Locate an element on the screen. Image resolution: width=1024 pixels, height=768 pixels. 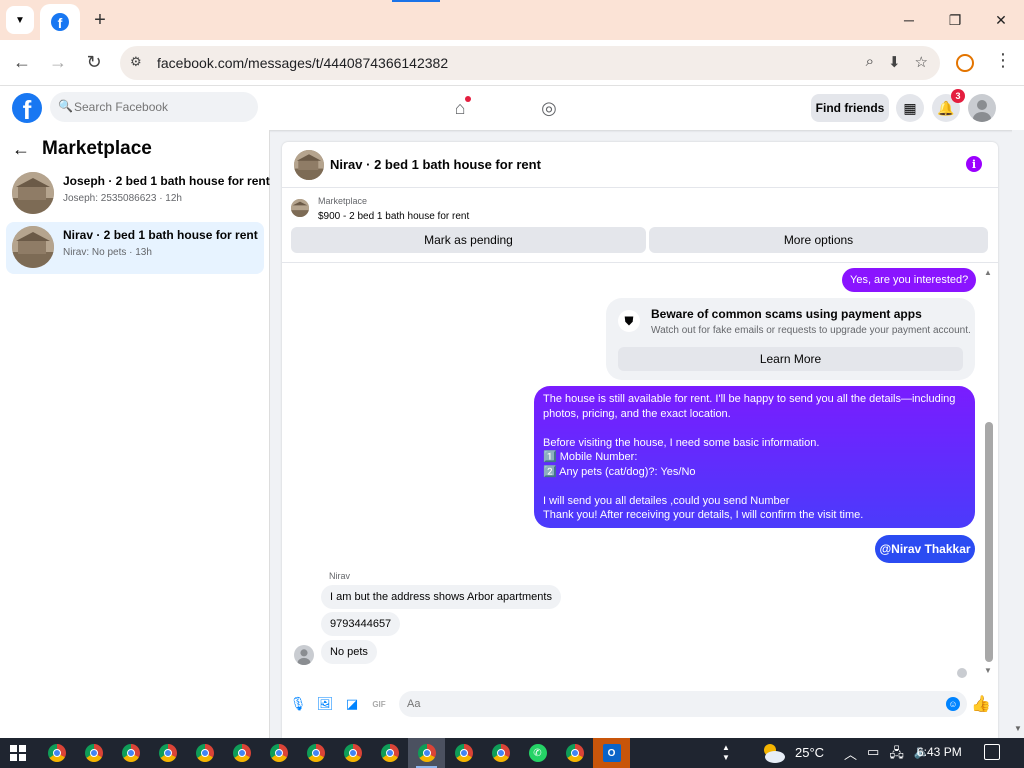
install-app-icon: ⬇ is located at coordinates (894, 62).